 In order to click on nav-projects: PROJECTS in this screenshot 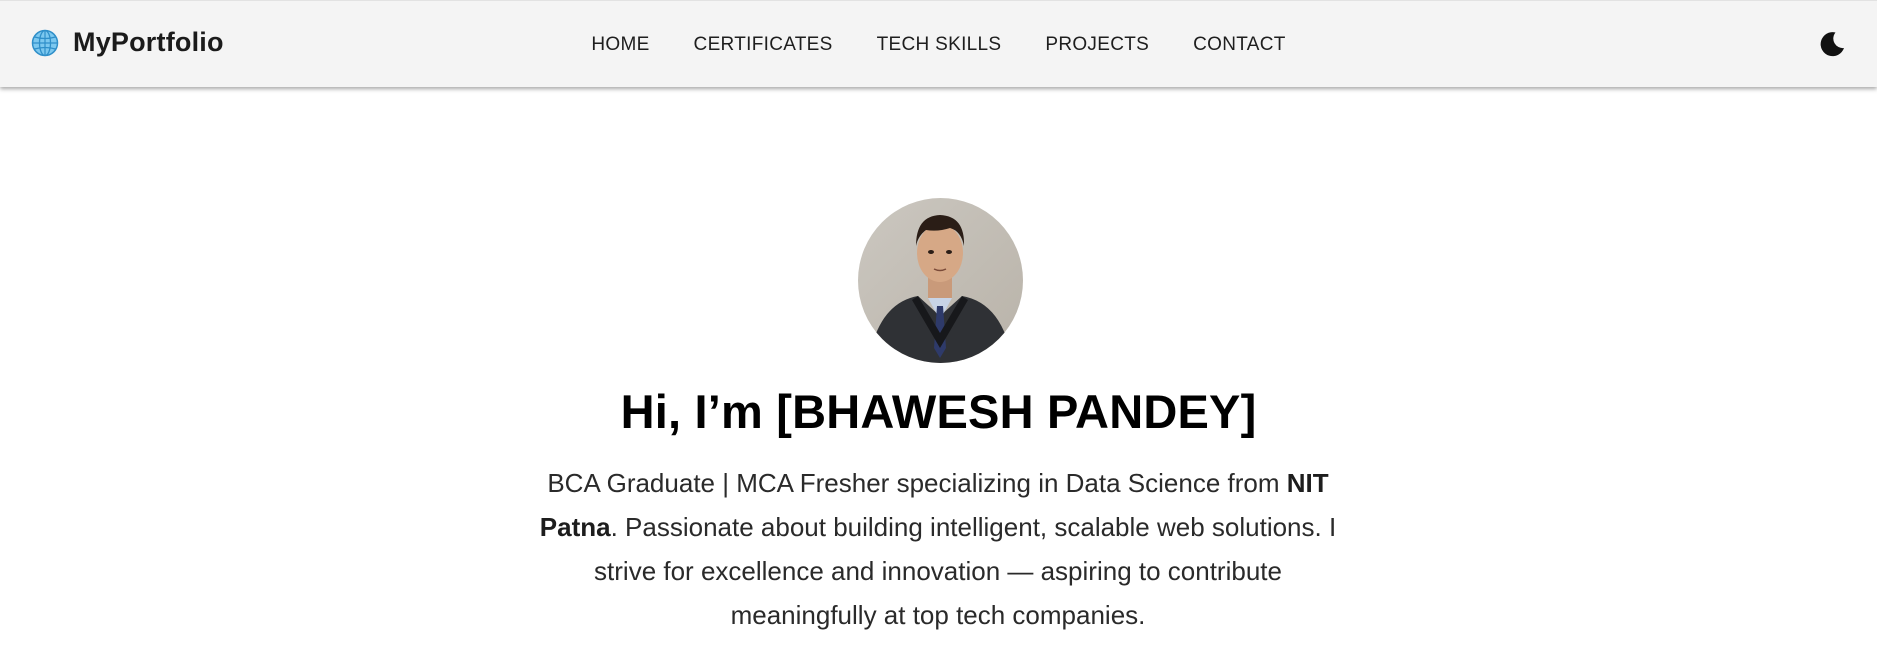, I will do `click(1097, 44)`.